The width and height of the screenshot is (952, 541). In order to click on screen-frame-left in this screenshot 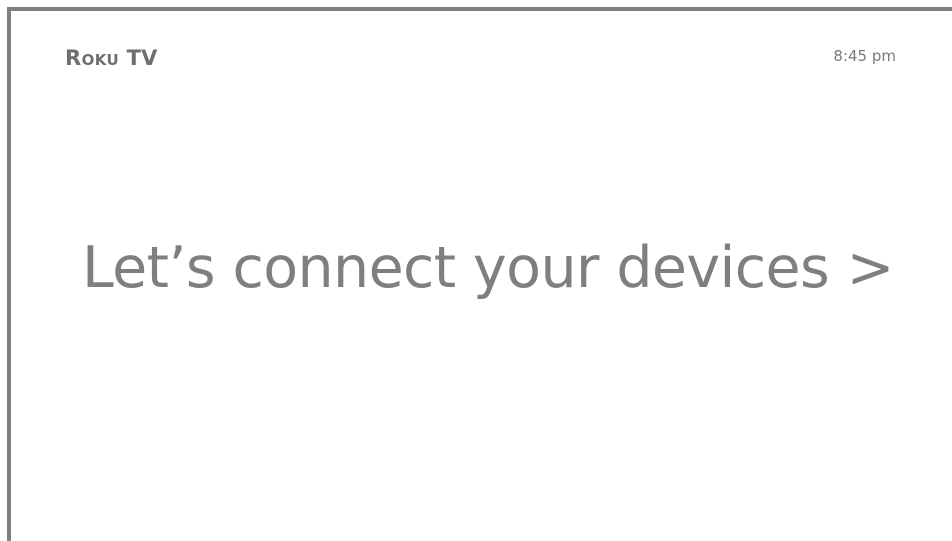, I will do `click(9, 274)`.